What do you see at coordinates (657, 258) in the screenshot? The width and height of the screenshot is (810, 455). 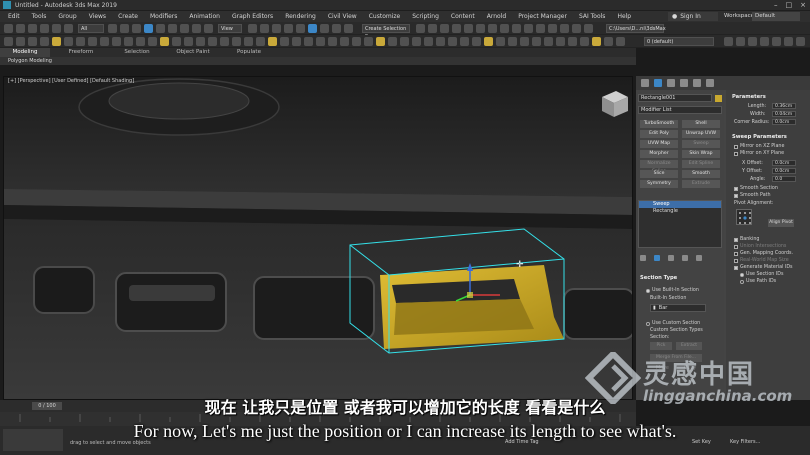 I see `show-end-result-icon` at bounding box center [657, 258].